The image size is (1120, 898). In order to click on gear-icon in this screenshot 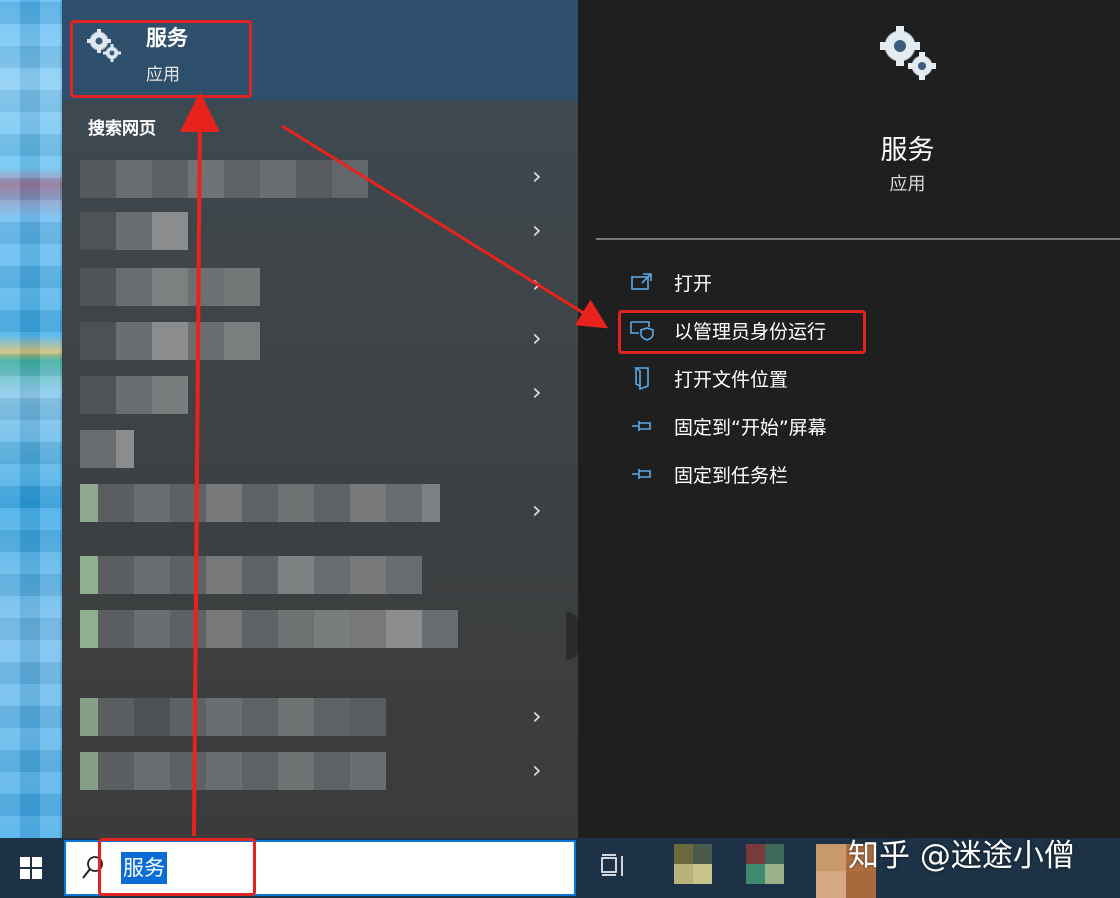, I will do `click(908, 53)`.